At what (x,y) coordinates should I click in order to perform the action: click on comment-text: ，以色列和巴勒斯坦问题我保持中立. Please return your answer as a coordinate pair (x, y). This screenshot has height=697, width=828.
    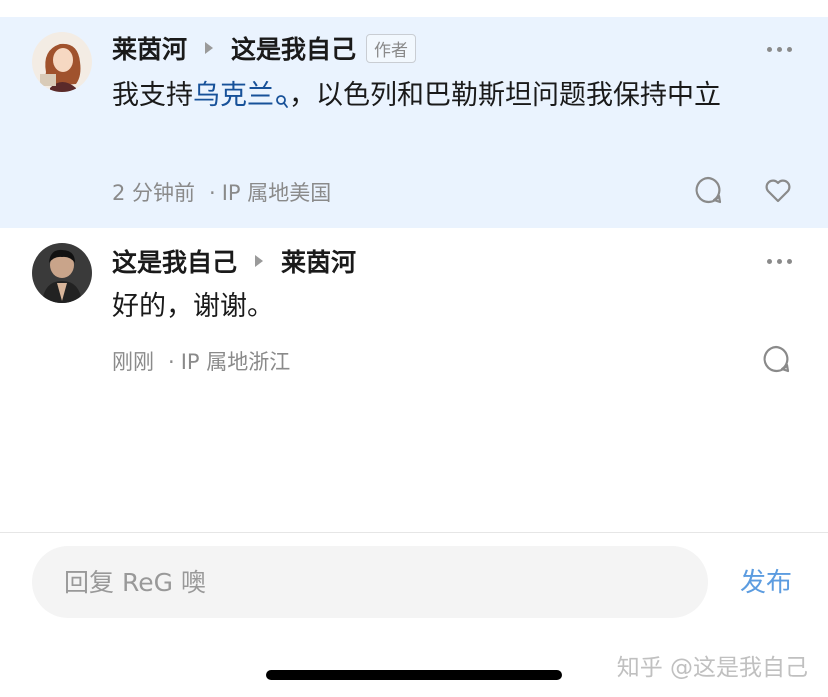
    Looking at the image, I should click on (505, 95).